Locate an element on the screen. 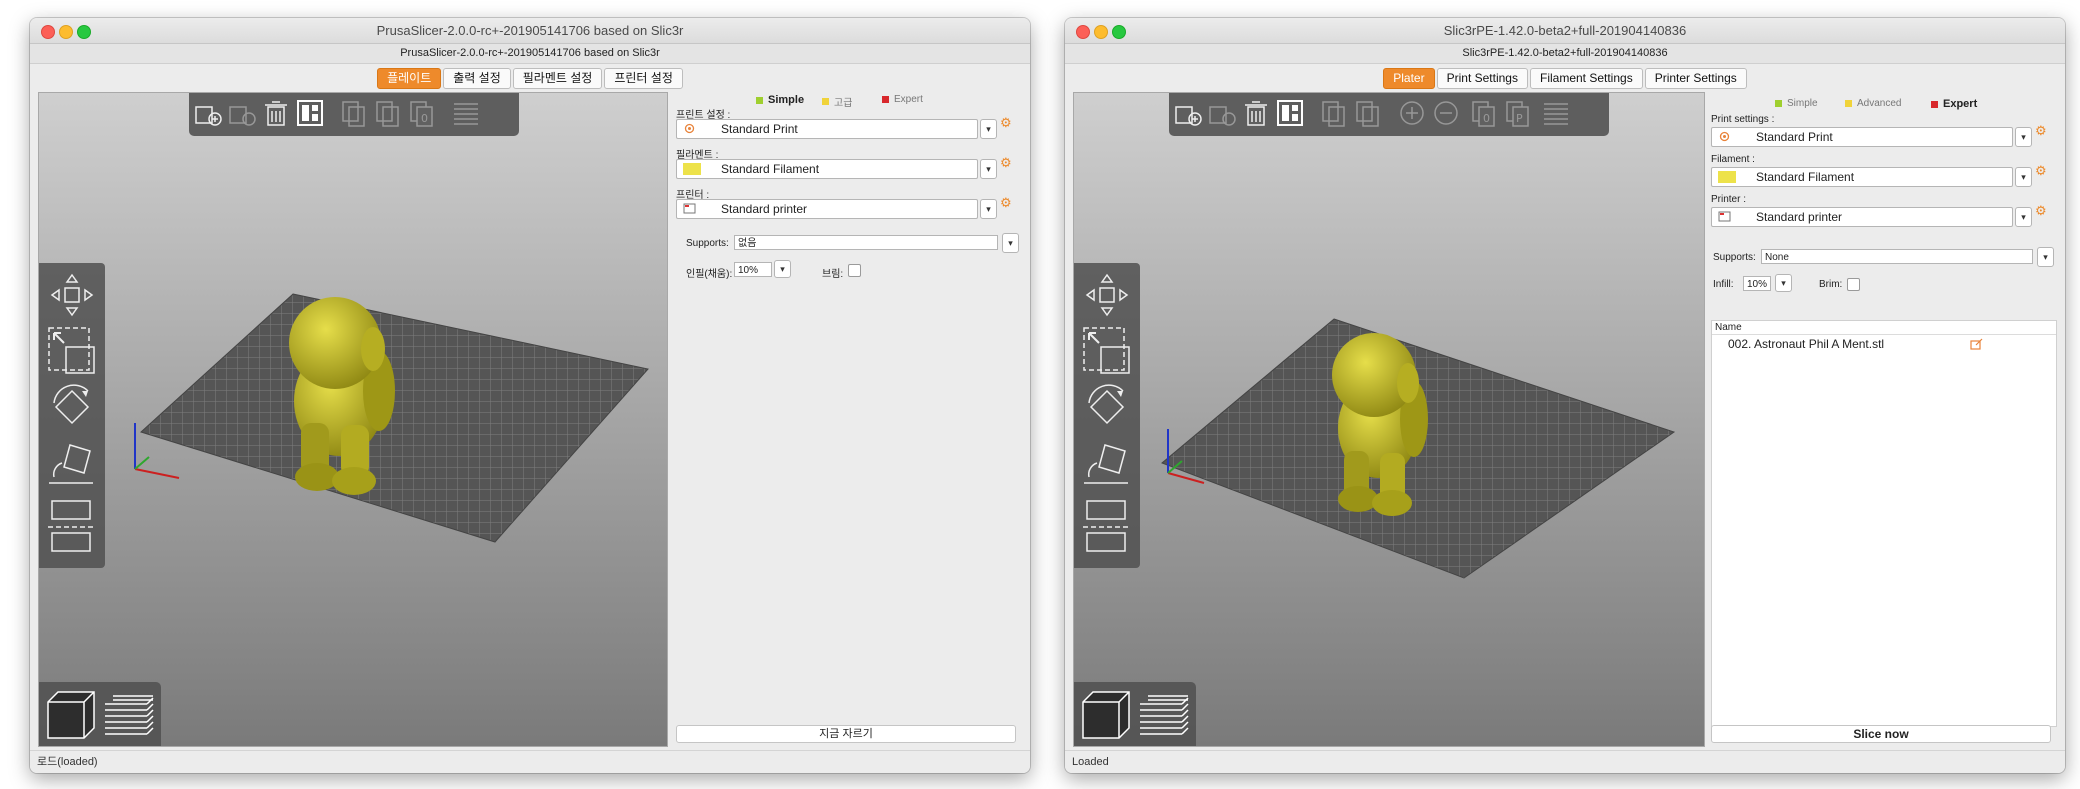 Image resolution: width=2080 pixels, height=789 pixels. edit-icon is located at coordinates (1976, 344).